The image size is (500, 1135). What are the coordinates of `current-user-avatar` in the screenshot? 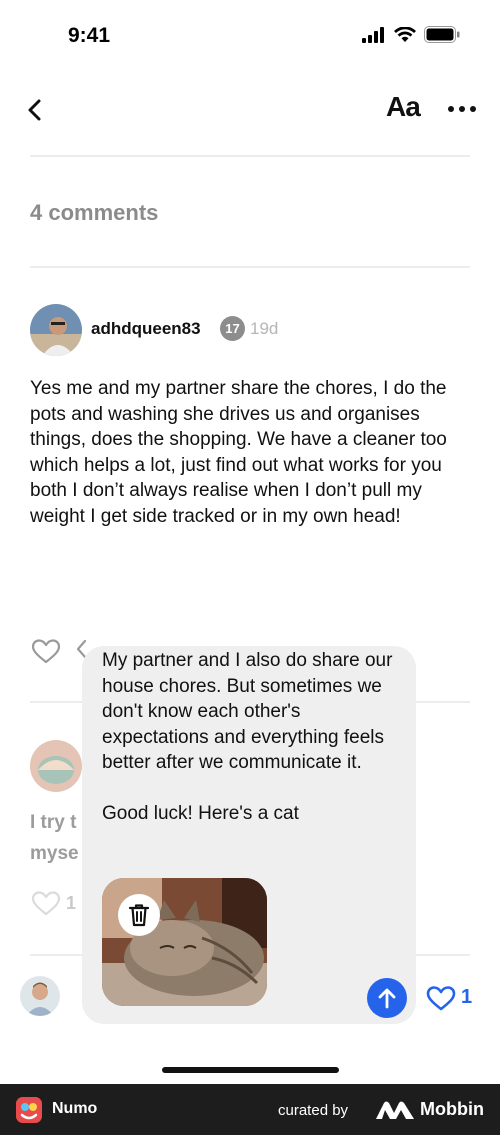 It's located at (40, 996).